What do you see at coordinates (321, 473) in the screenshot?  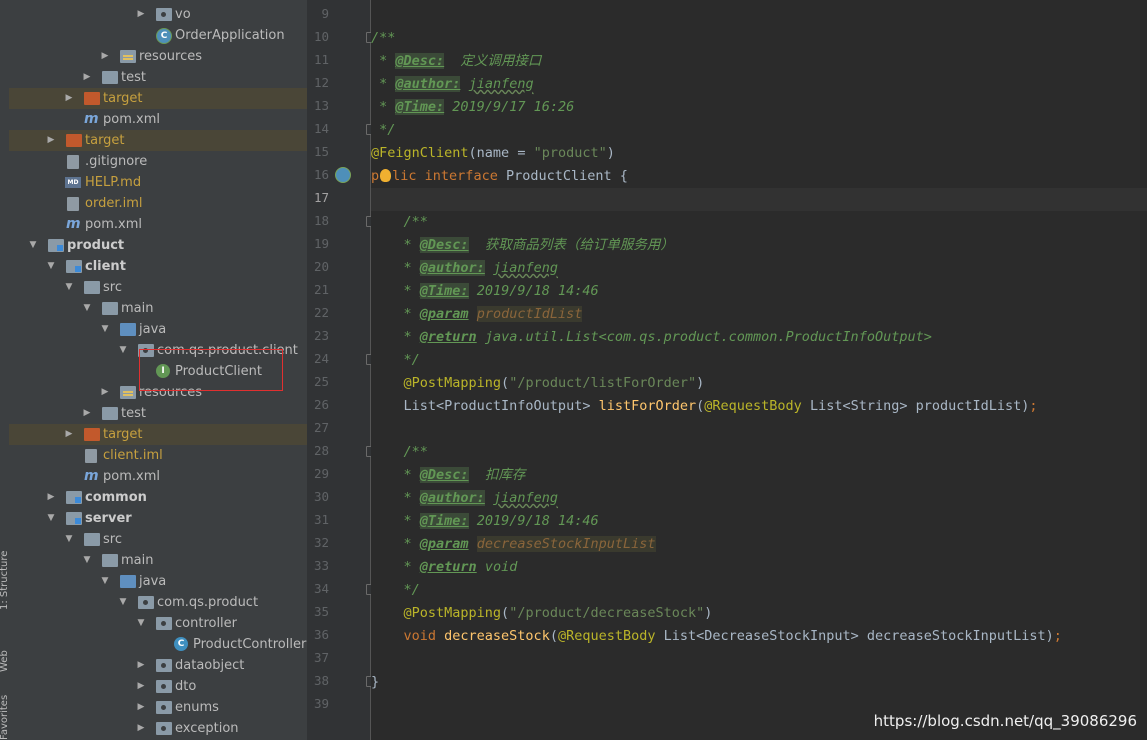 I see `line-number: 29` at bounding box center [321, 473].